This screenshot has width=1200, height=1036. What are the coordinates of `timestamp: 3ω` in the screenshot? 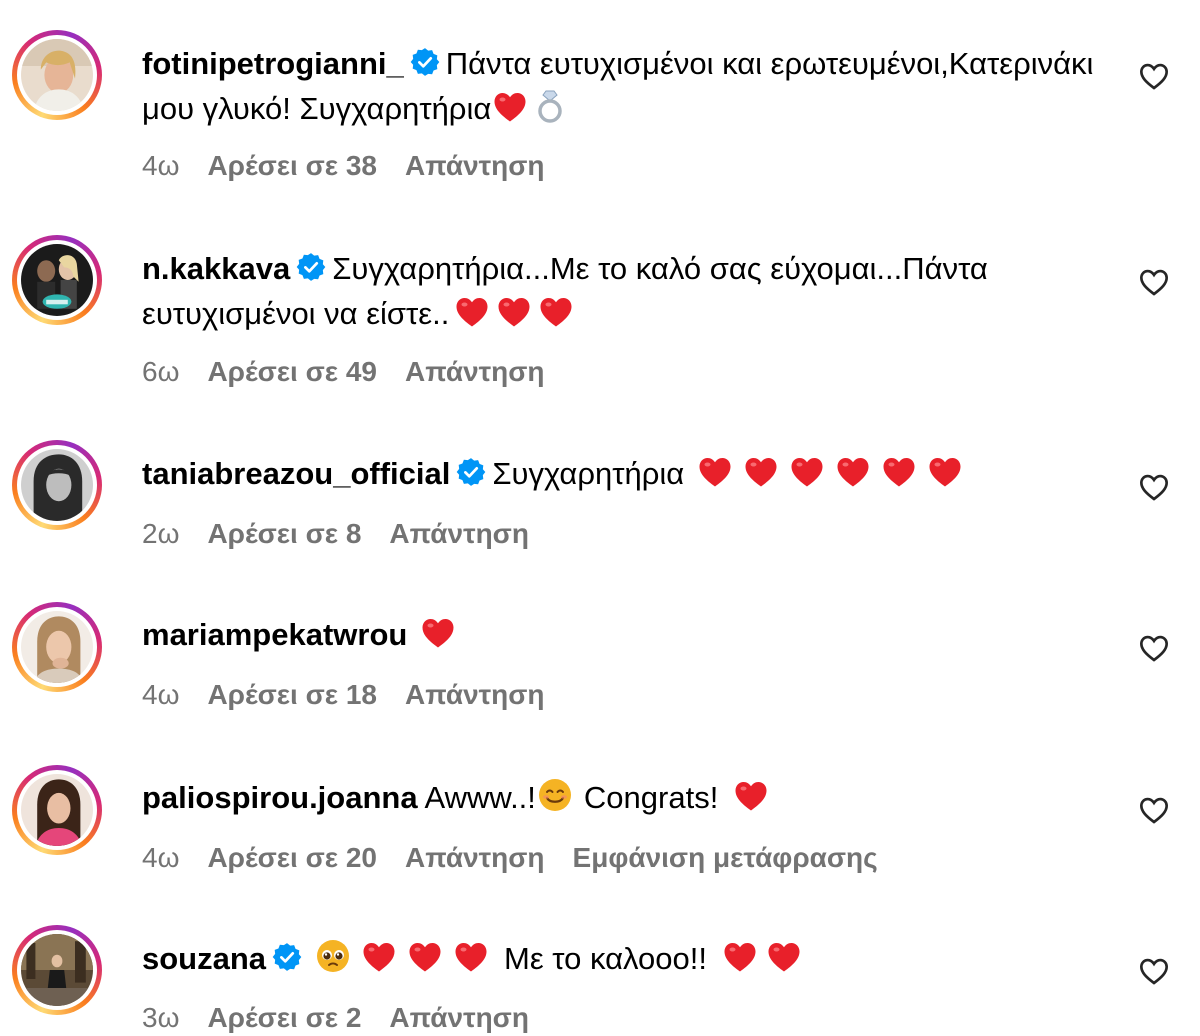 It's located at (161, 1017).